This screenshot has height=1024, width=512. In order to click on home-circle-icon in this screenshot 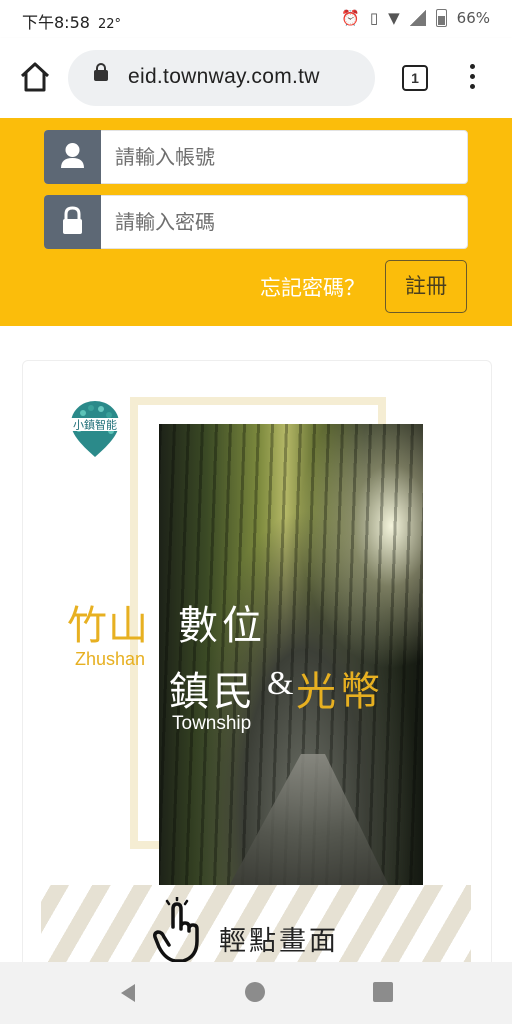, I will do `click(255, 992)`.